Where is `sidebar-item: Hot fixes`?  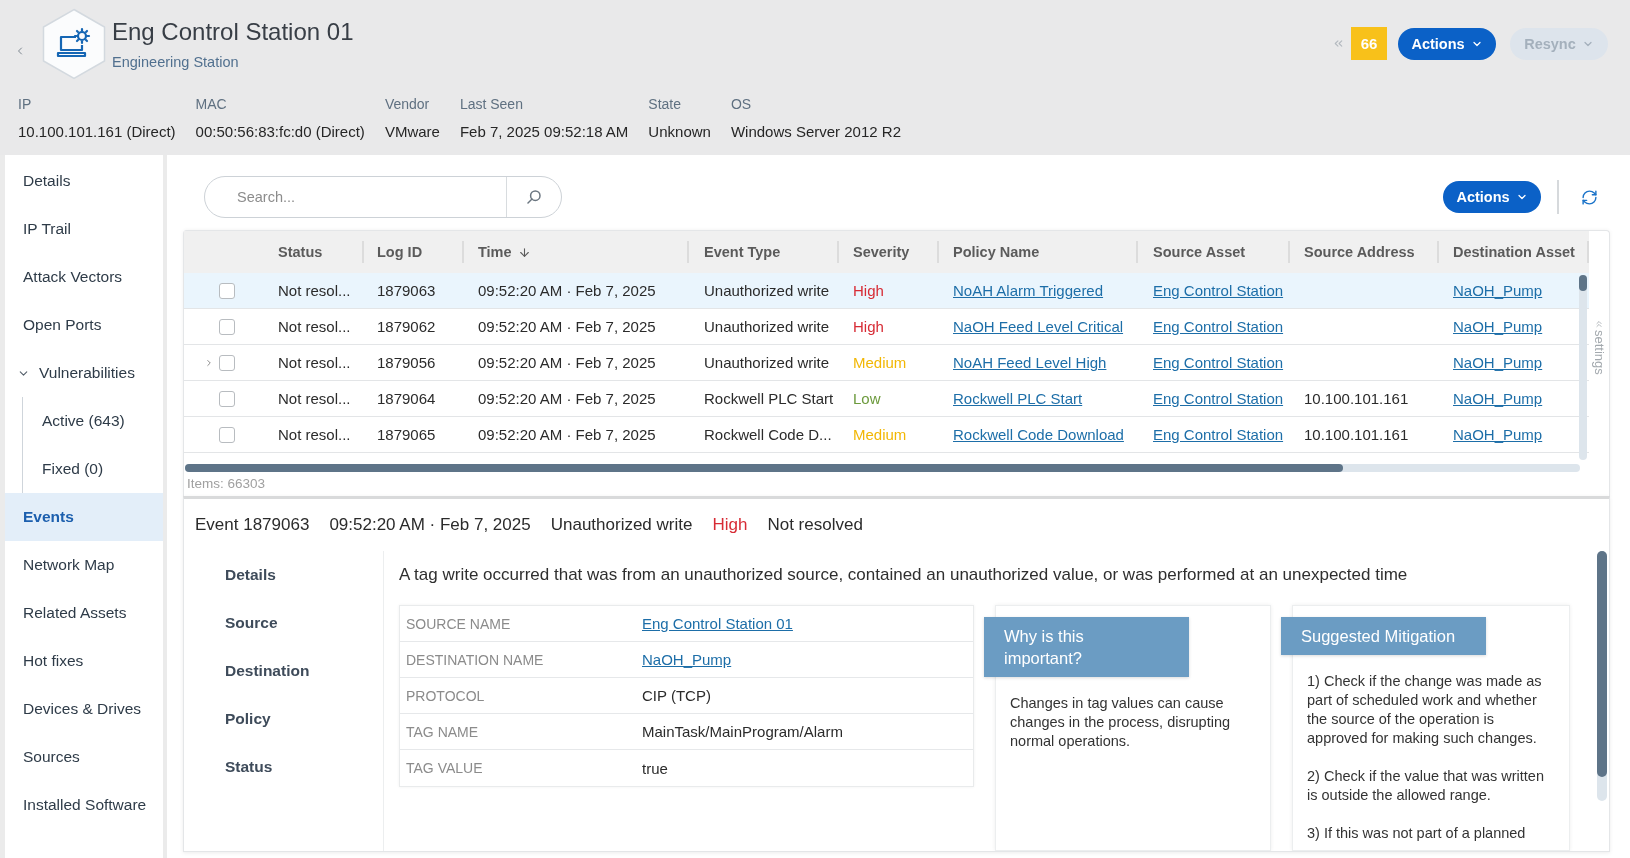 sidebar-item: Hot fixes is located at coordinates (84, 661).